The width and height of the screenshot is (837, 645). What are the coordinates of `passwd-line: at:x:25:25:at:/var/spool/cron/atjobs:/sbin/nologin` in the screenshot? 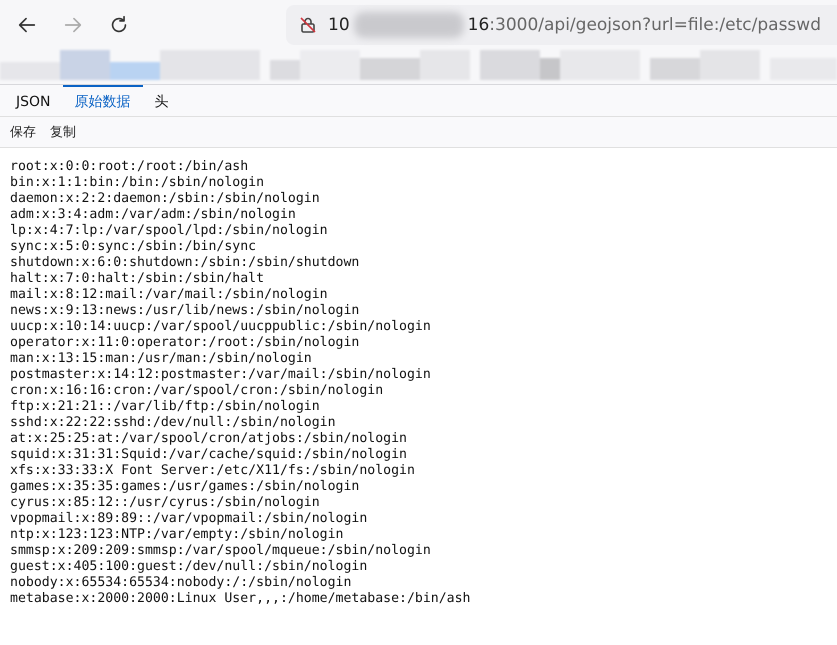 It's located at (208, 439).